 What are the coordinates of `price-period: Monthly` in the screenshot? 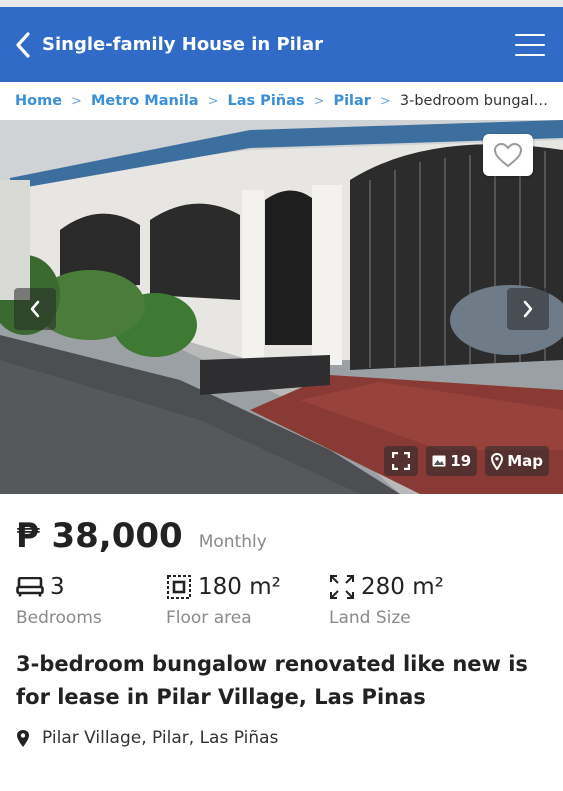 It's located at (232, 542).